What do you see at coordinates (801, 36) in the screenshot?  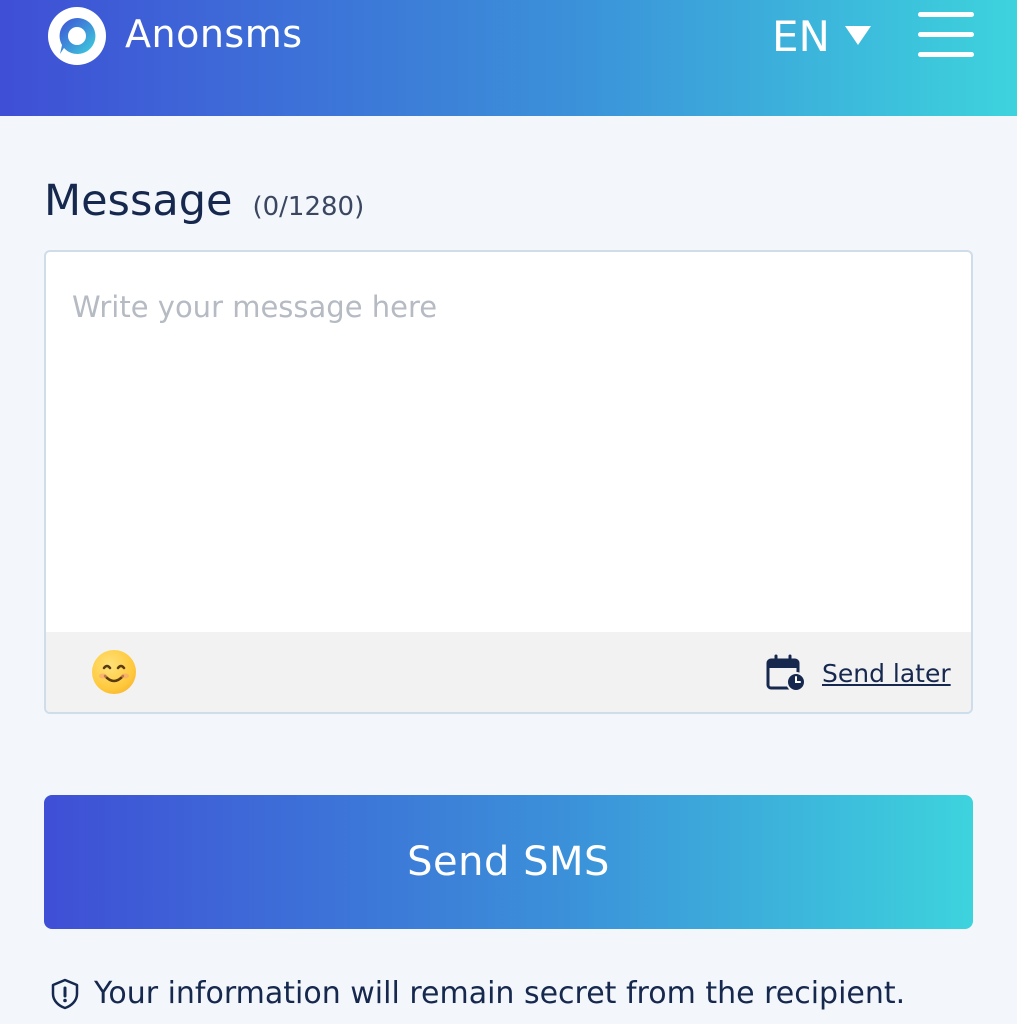 I see `language-label: EN` at bounding box center [801, 36].